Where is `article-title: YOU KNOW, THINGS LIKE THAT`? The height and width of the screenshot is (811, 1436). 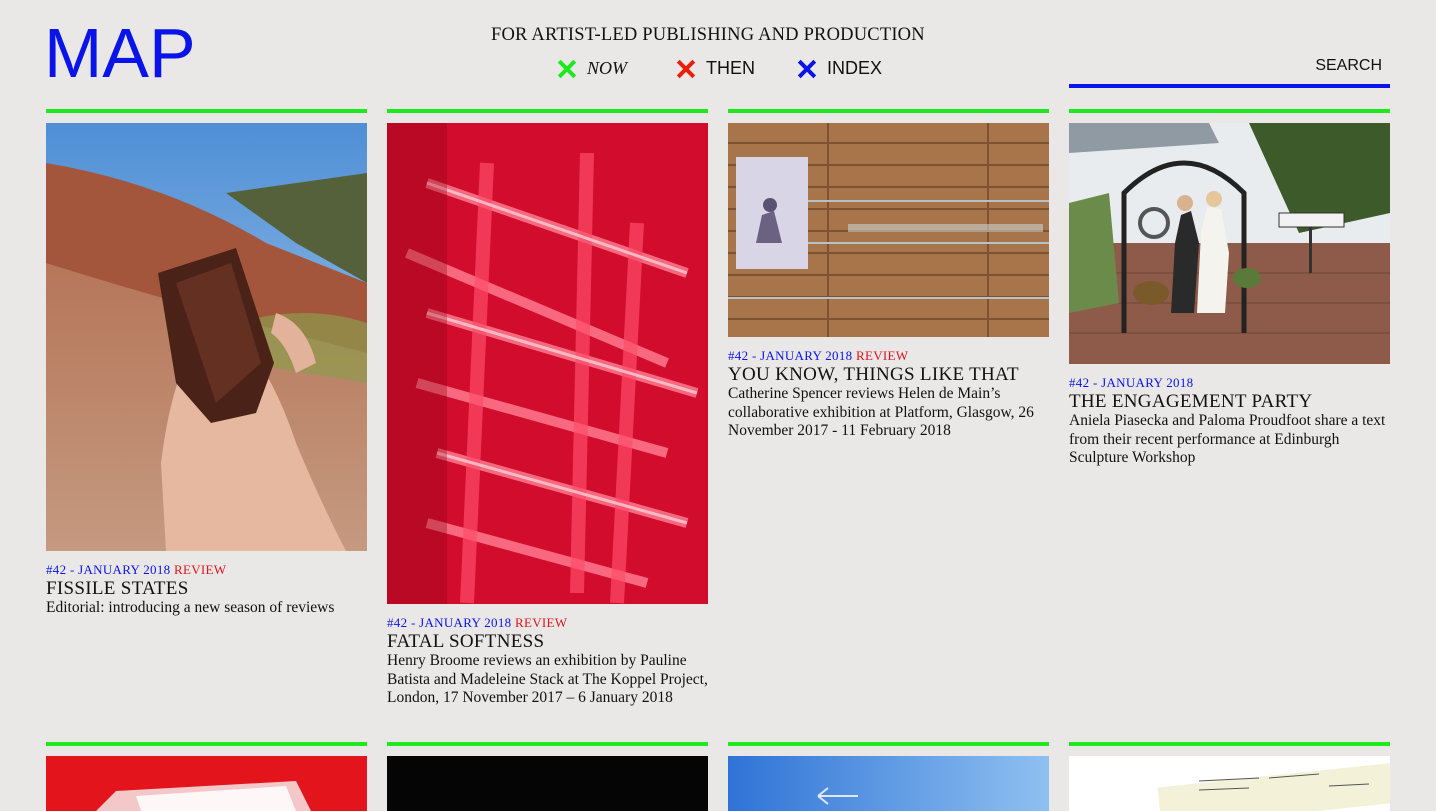 article-title: YOU KNOW, THINGS LIKE THAT is located at coordinates (888, 374).